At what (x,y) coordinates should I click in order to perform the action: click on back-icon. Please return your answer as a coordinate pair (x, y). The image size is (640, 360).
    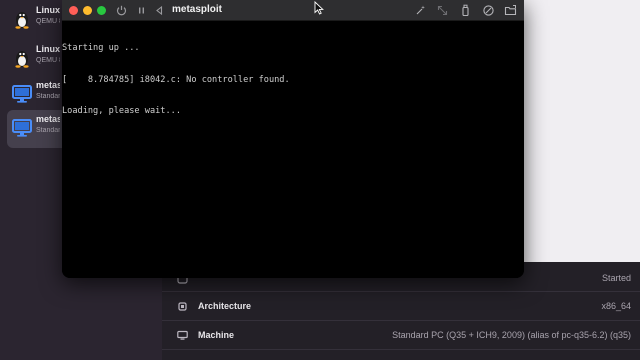
    Looking at the image, I should click on (159, 10).